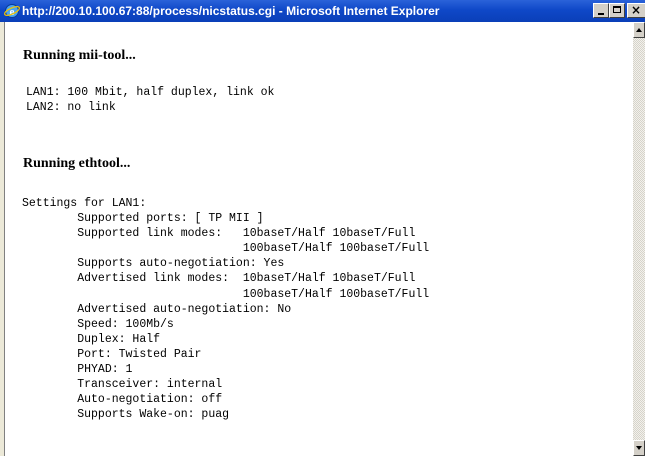 This screenshot has height=456, width=645. I want to click on vertical-scrollbar, so click(639, 239).